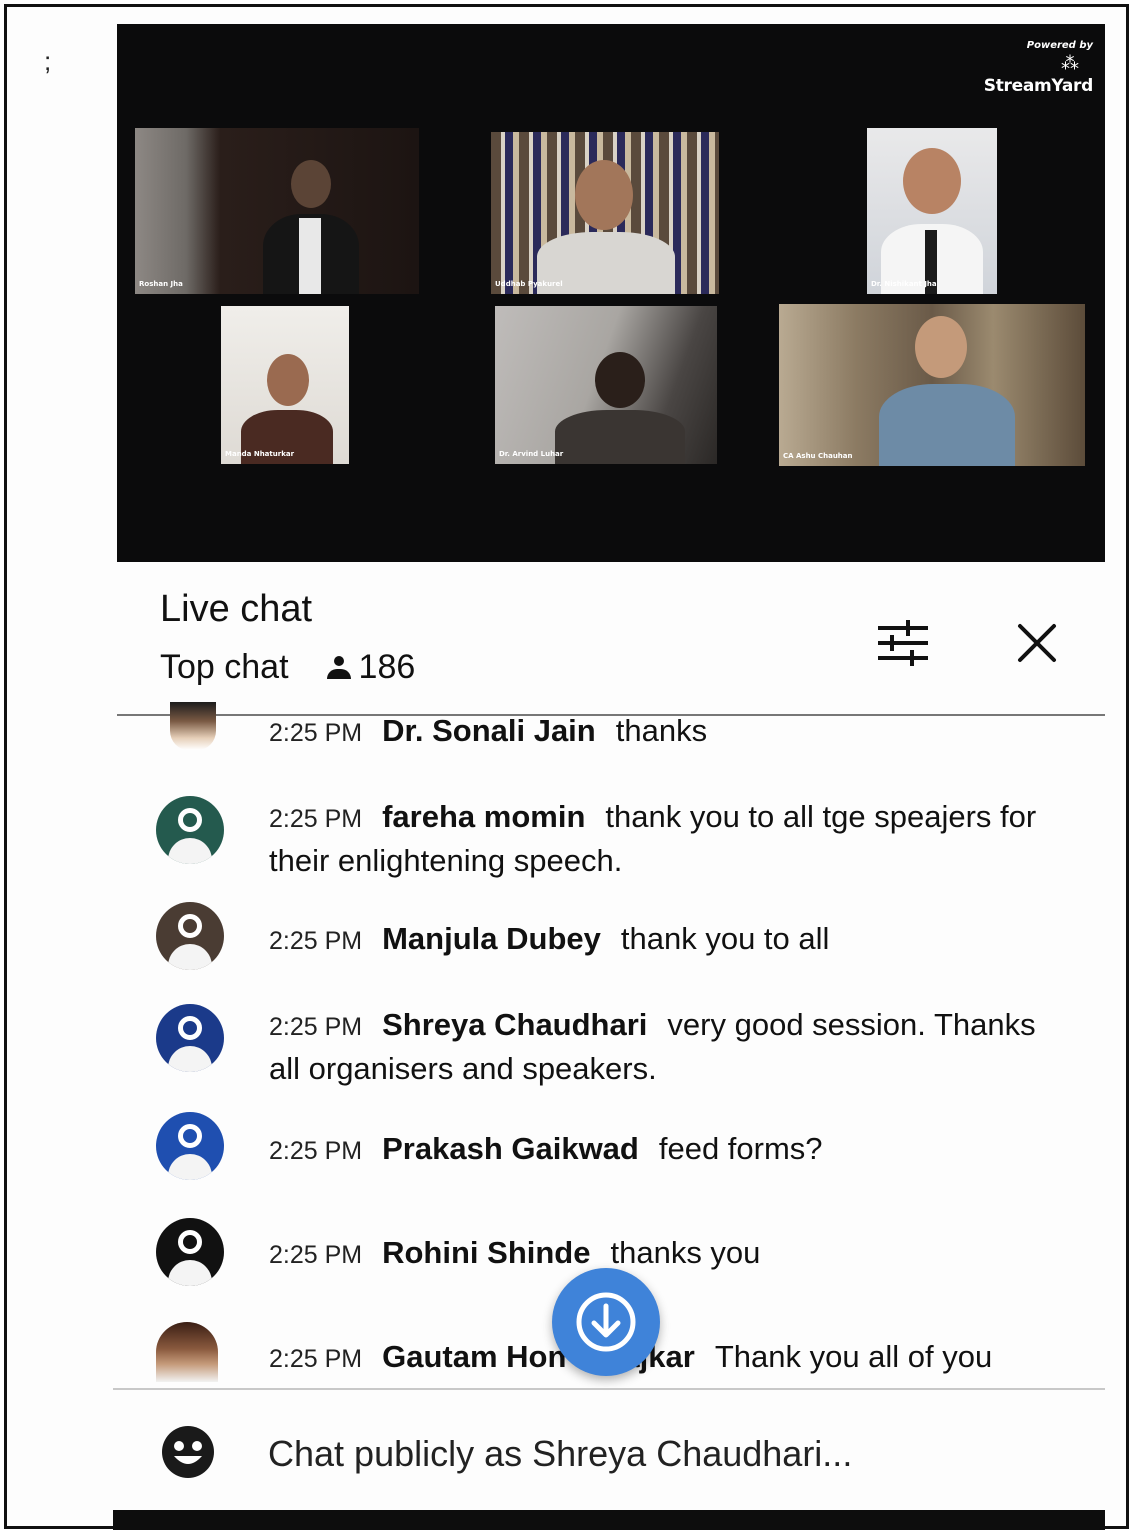 The image size is (1139, 1537). Describe the element at coordinates (224, 667) in the screenshot. I see `chat-mode-label: Top chat` at that location.